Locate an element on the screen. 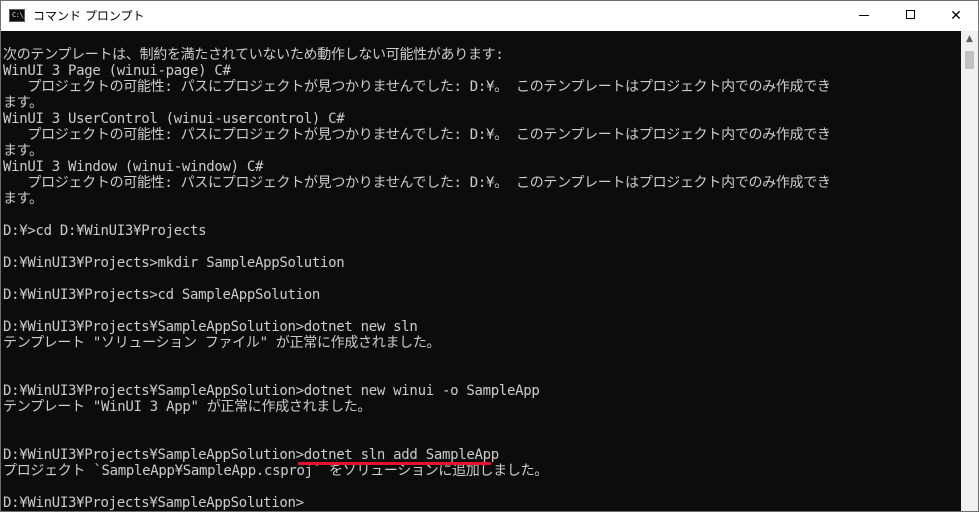 The height and width of the screenshot is (512, 979). minimize-icon is located at coordinates (864, 15).